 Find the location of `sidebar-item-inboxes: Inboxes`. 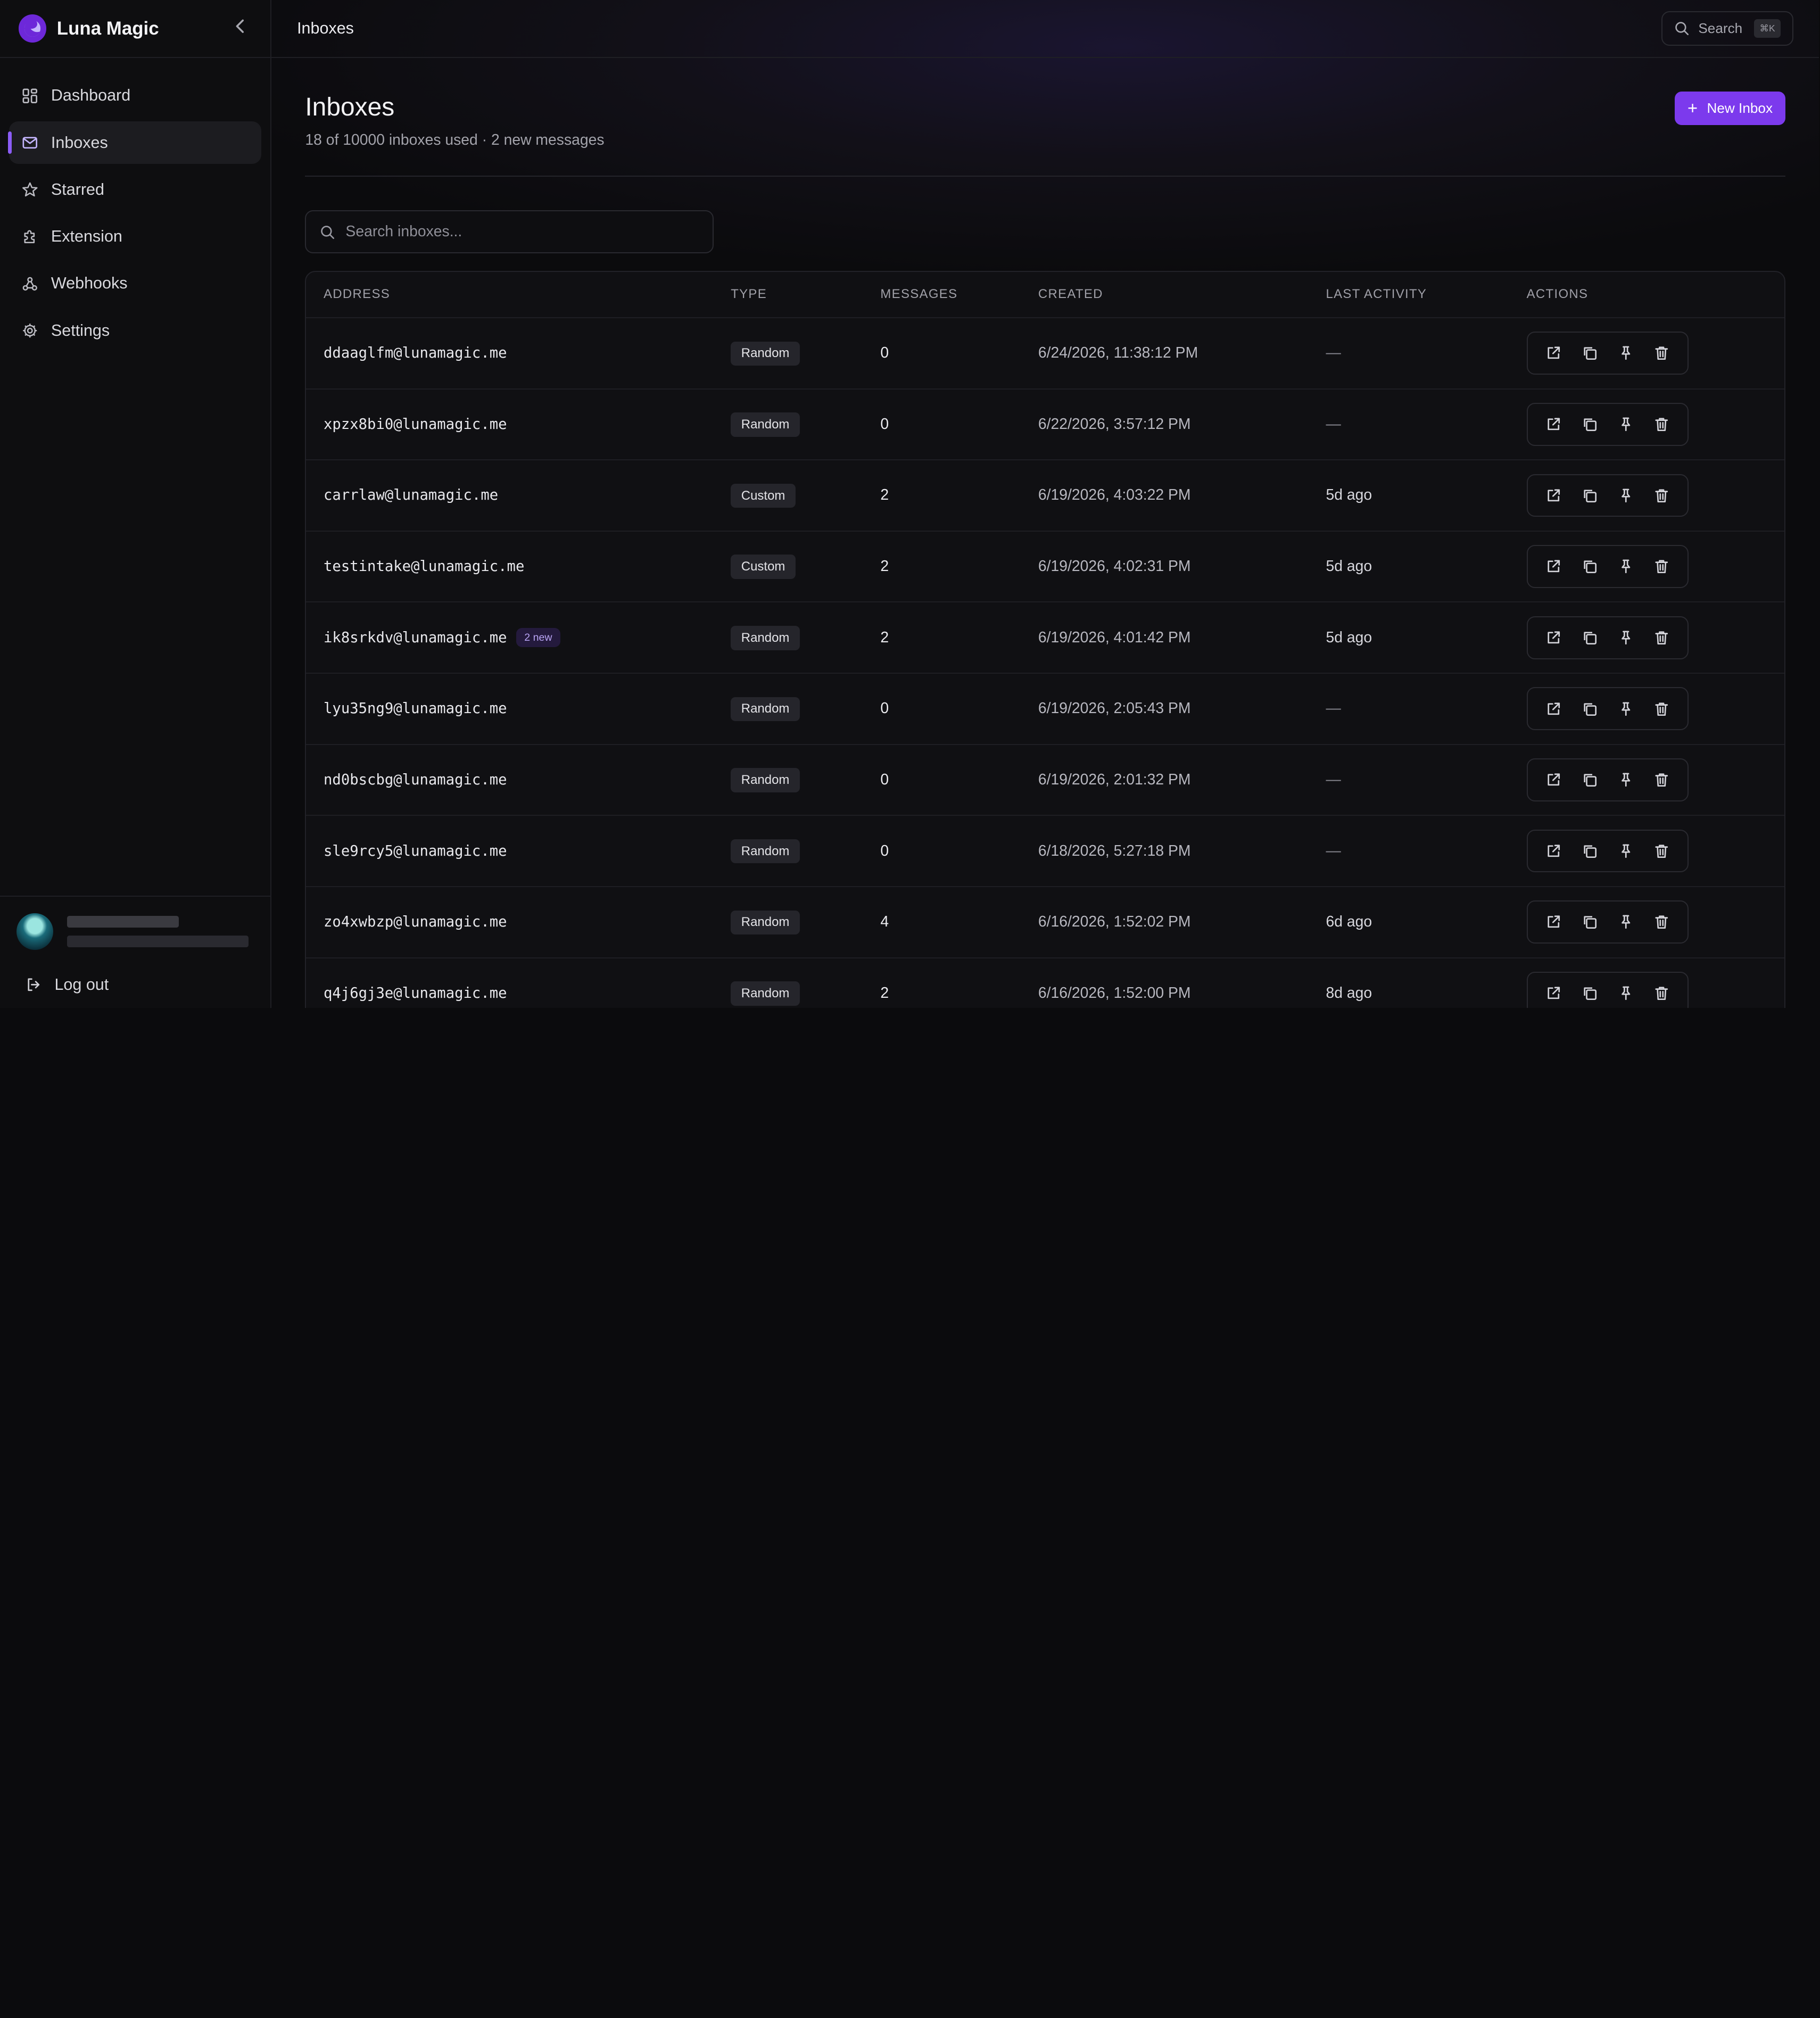

sidebar-item-inboxes: Inboxes is located at coordinates (134, 142).